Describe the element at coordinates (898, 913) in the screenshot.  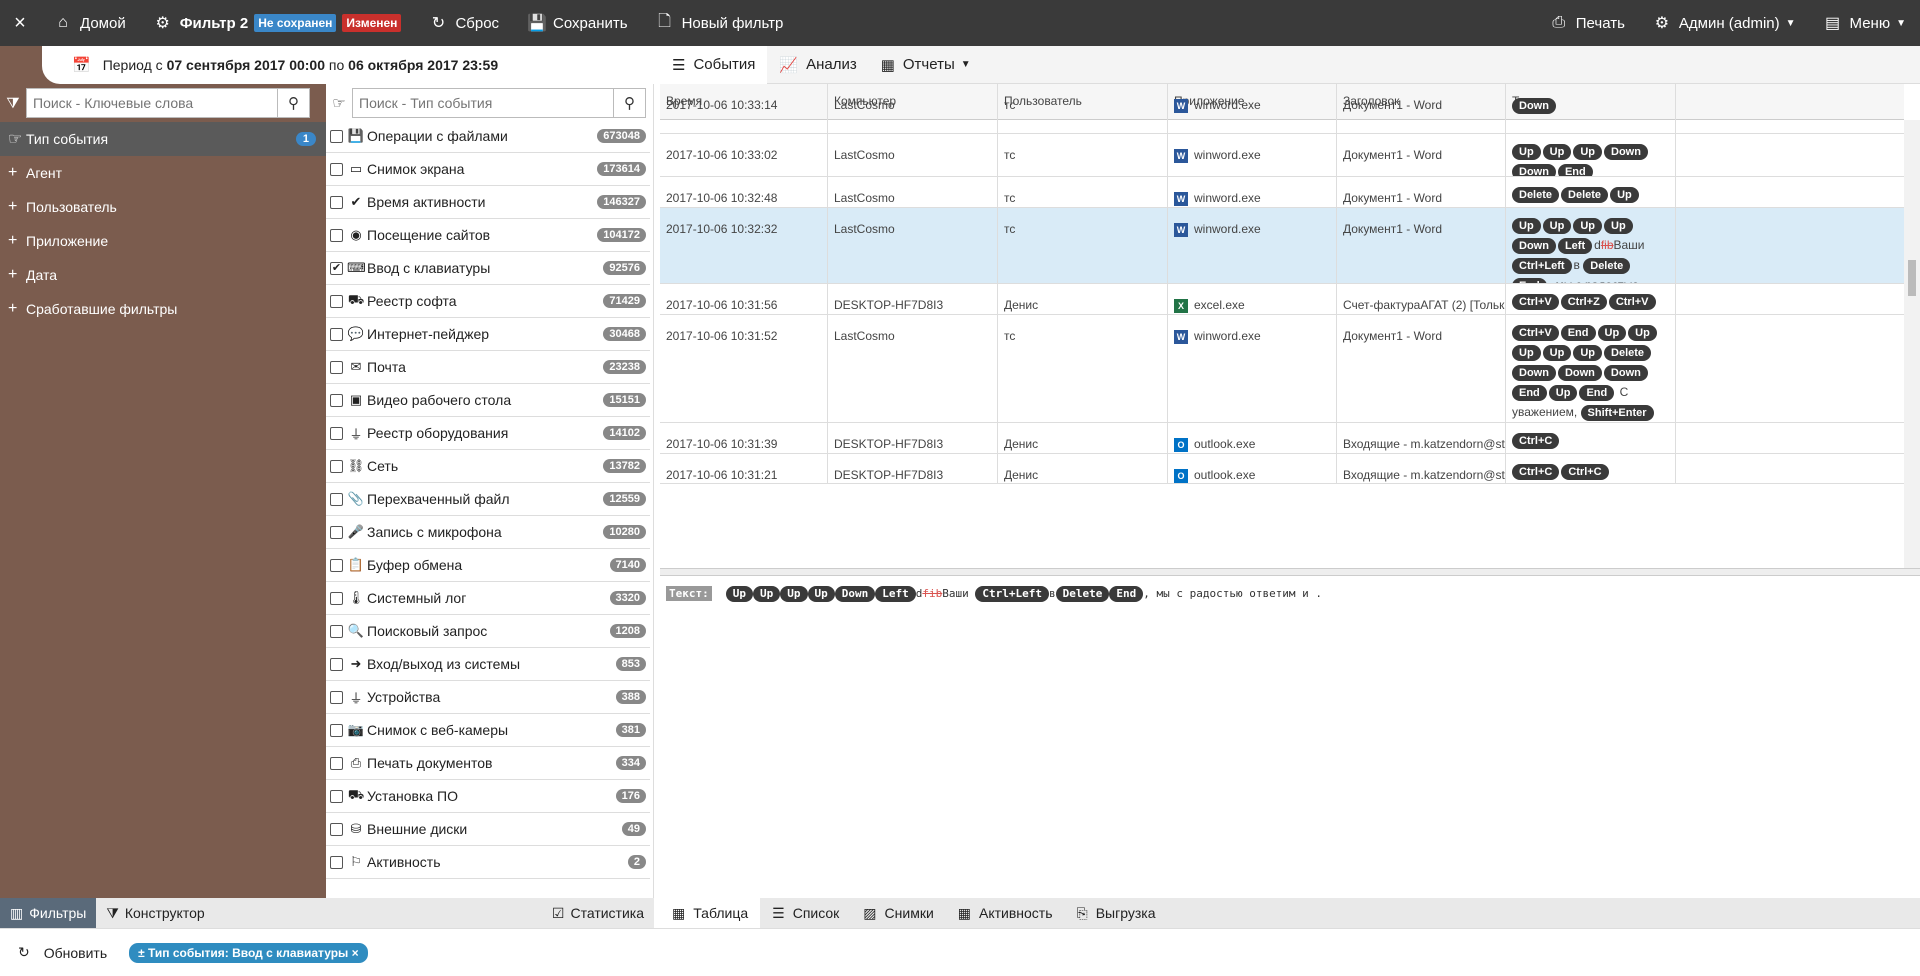
I see `screenshots-view-button: ▨ Снимки` at that location.